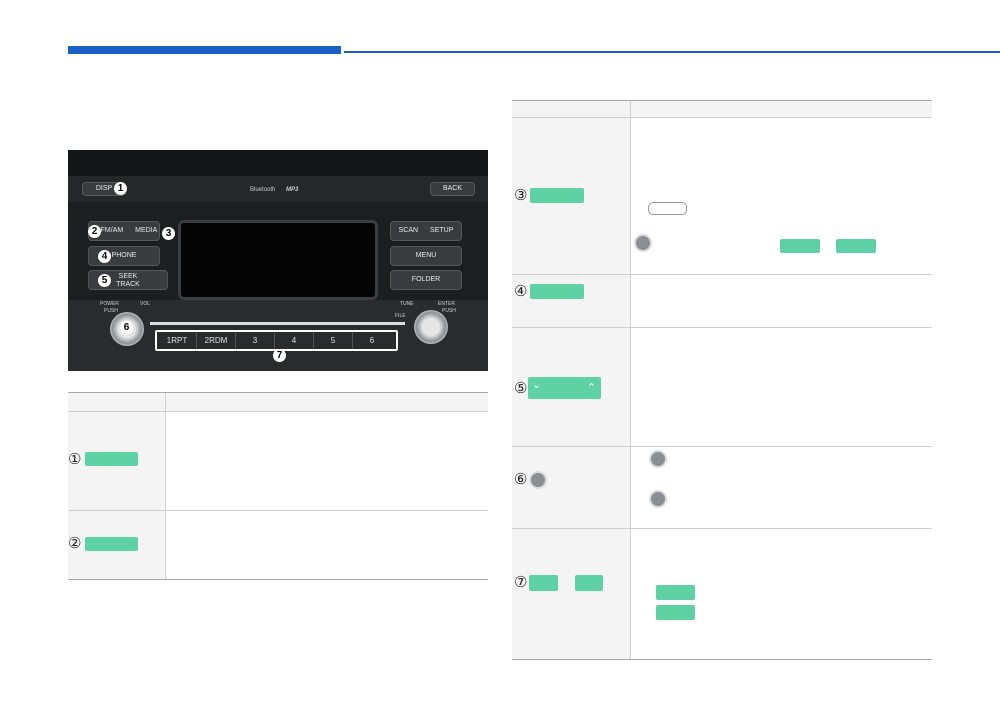  I want to click on right-table-header-divider, so click(630, 109).